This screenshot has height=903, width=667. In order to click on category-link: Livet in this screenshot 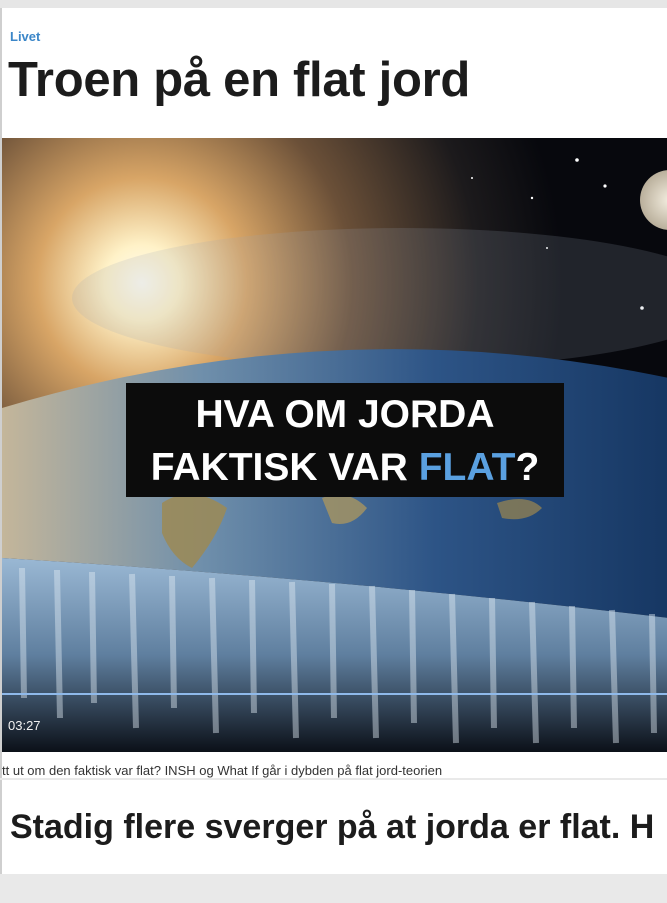, I will do `click(25, 36)`.